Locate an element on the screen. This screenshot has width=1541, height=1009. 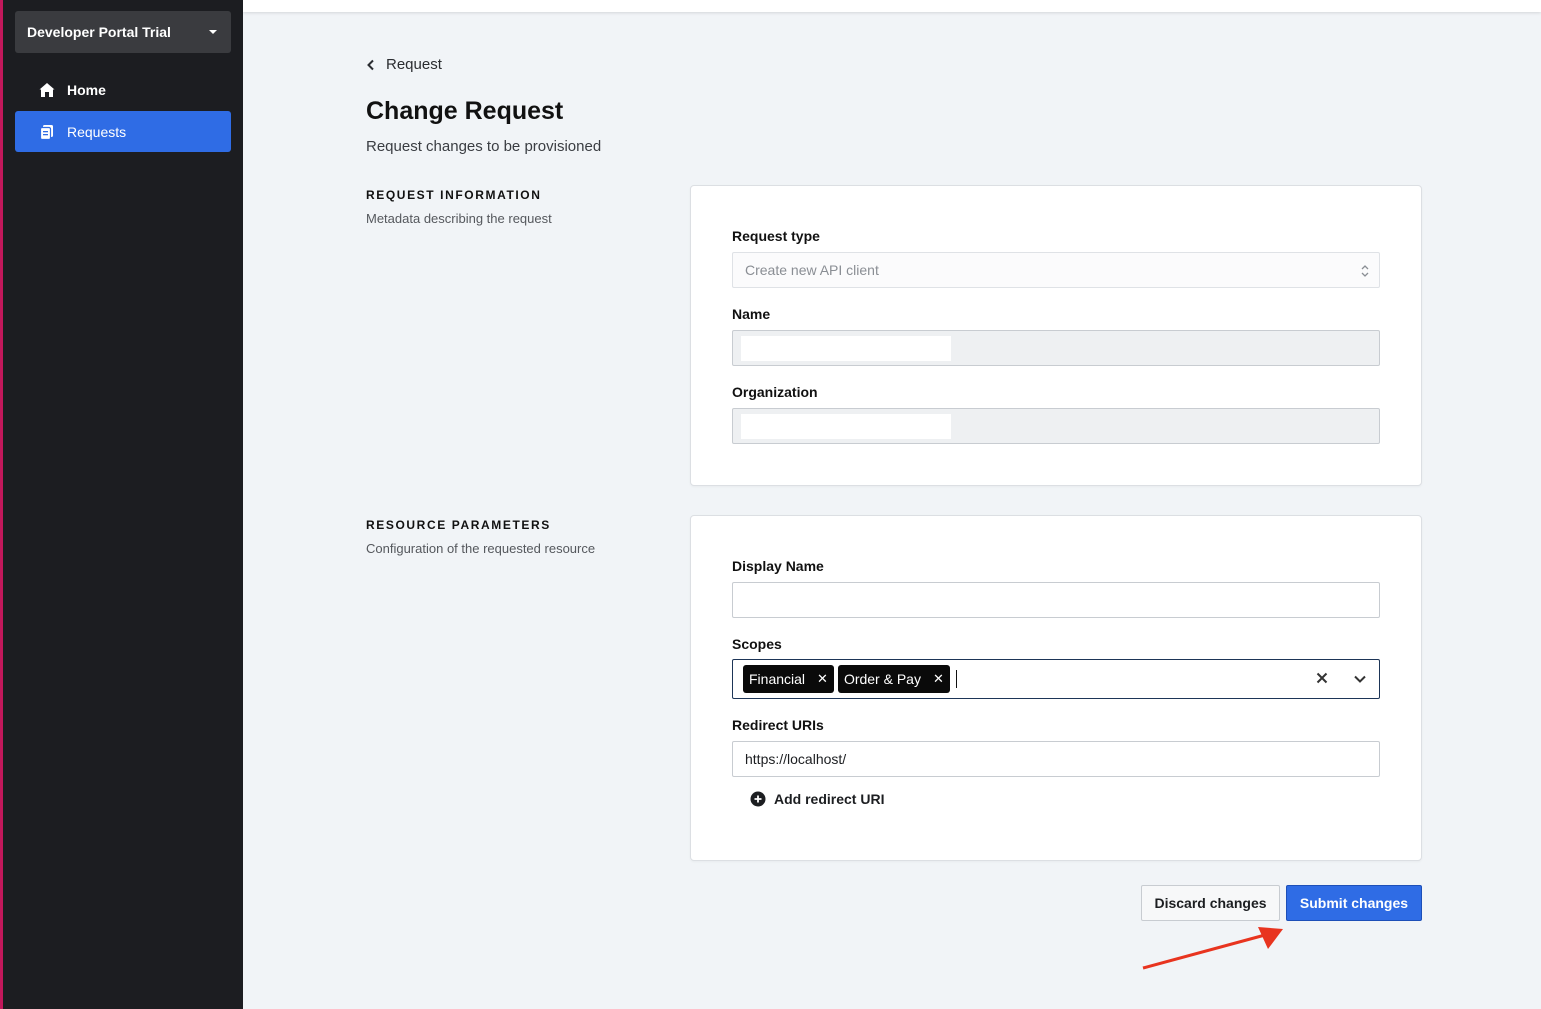
select-arrows-icon is located at coordinates (1365, 271).